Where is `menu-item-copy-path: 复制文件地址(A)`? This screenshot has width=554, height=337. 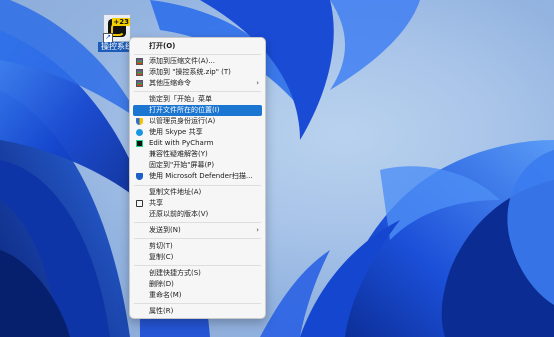
menu-item-copy-path: 复制文件地址(A) is located at coordinates (197, 192).